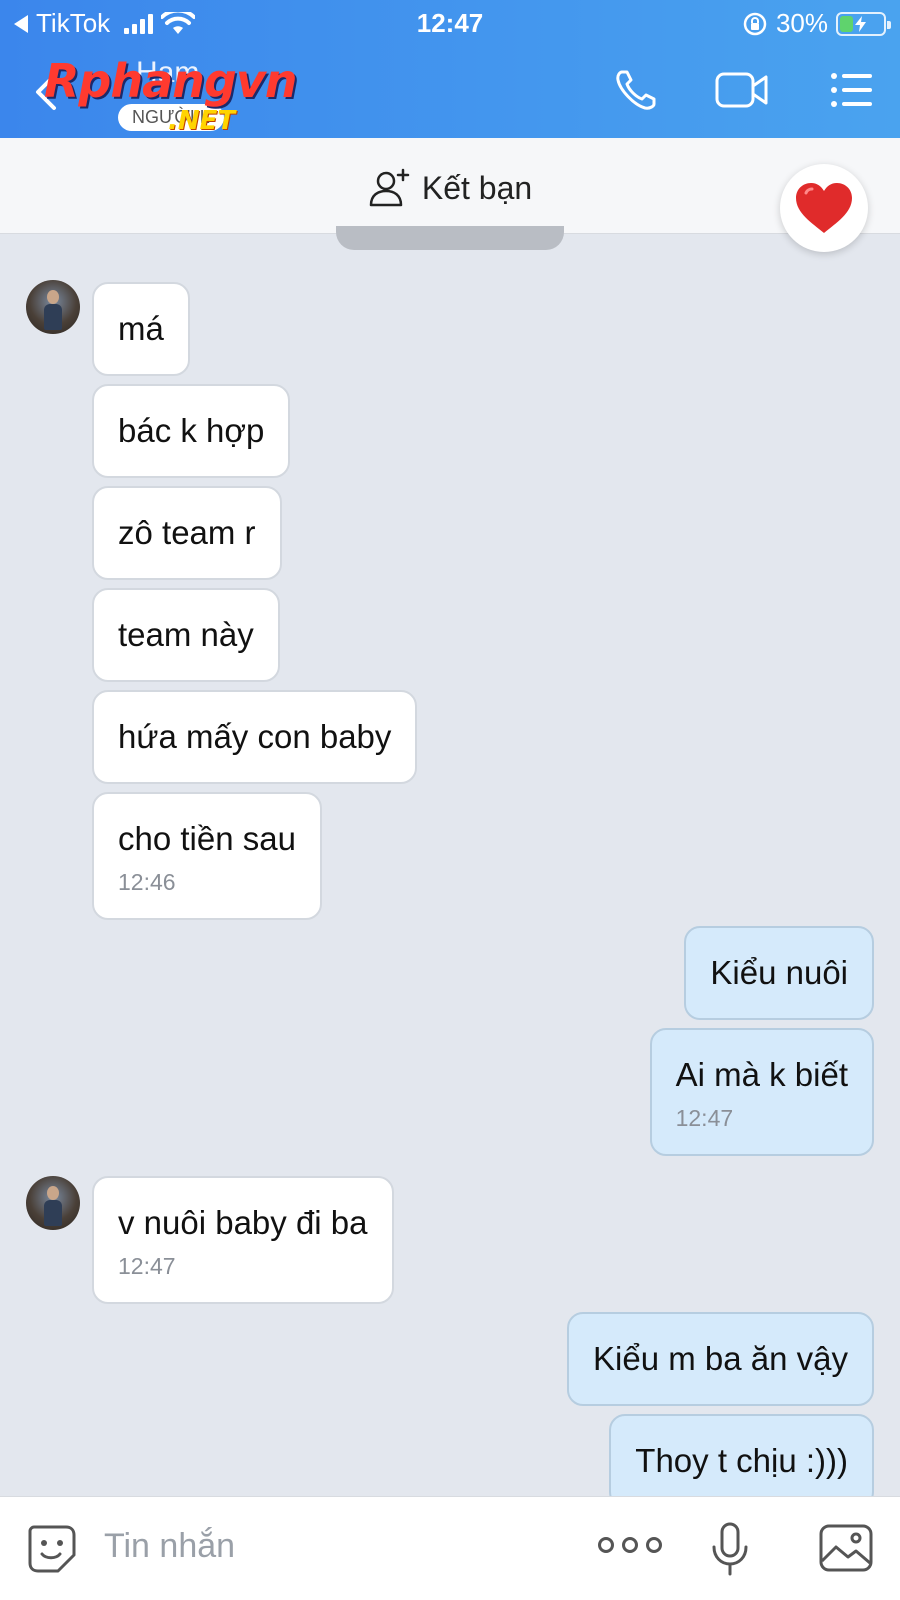 The height and width of the screenshot is (1600, 900). I want to click on message-bubble: Kiểu nuôi, so click(779, 973).